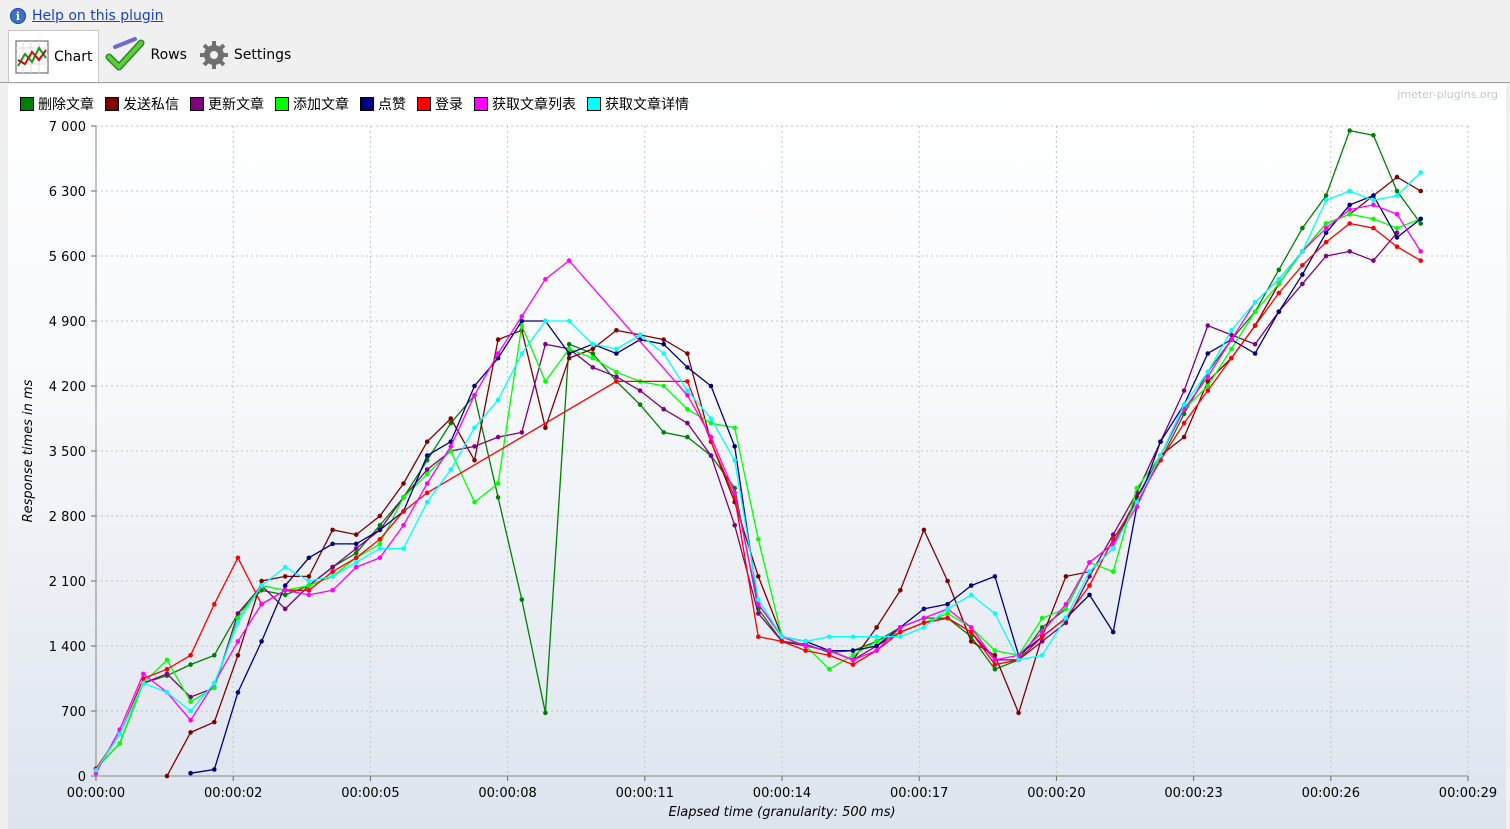  I want to click on tab-chart-label: Chart, so click(73, 56).